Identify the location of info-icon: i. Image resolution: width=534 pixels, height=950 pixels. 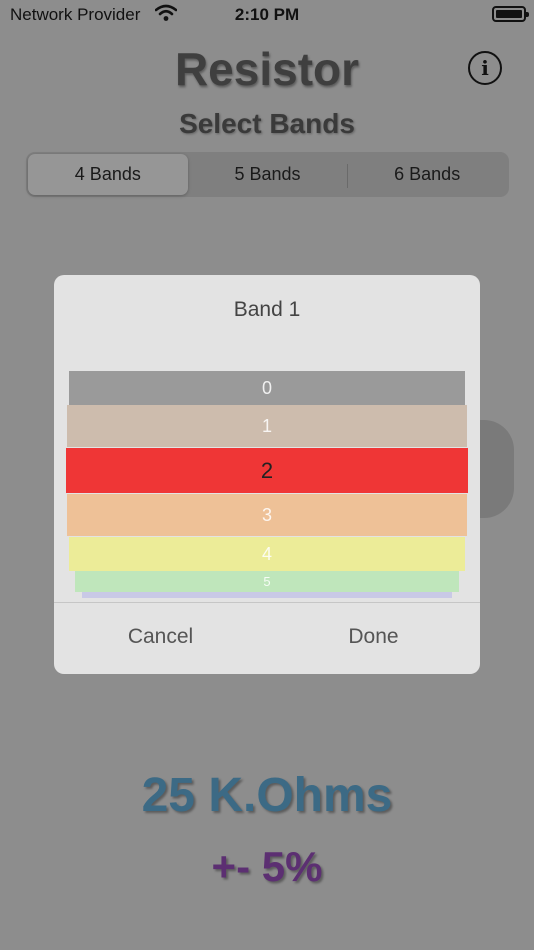
(485, 68).